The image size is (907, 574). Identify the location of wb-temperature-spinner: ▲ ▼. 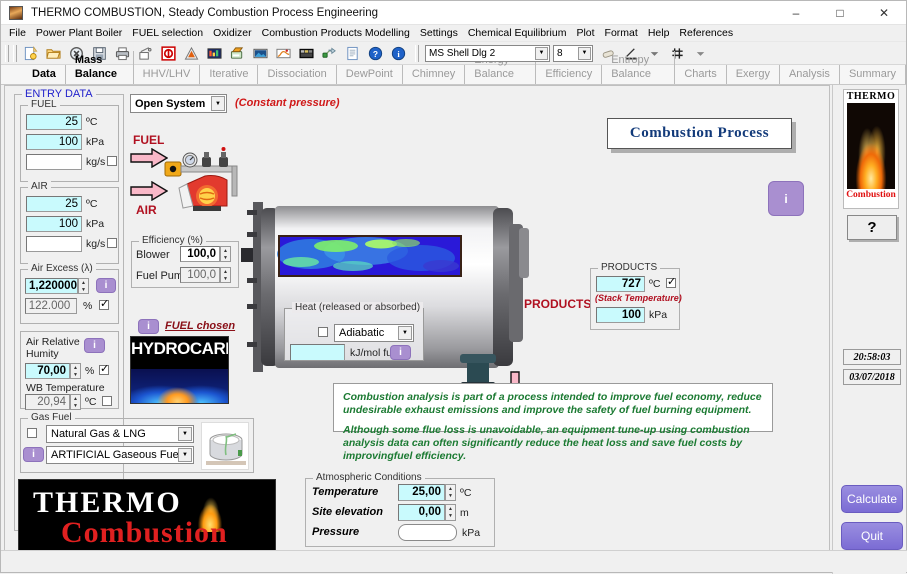
(75, 402).